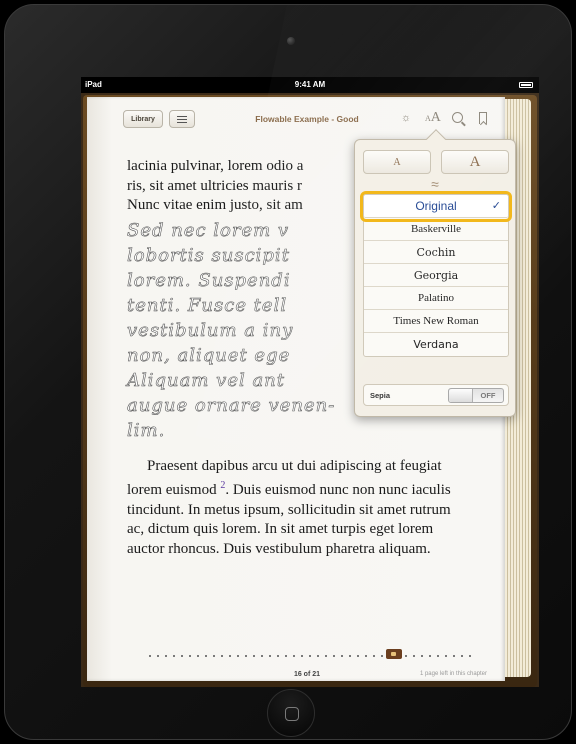 The image size is (576, 744). I want to click on toggle-knob, so click(461, 395).